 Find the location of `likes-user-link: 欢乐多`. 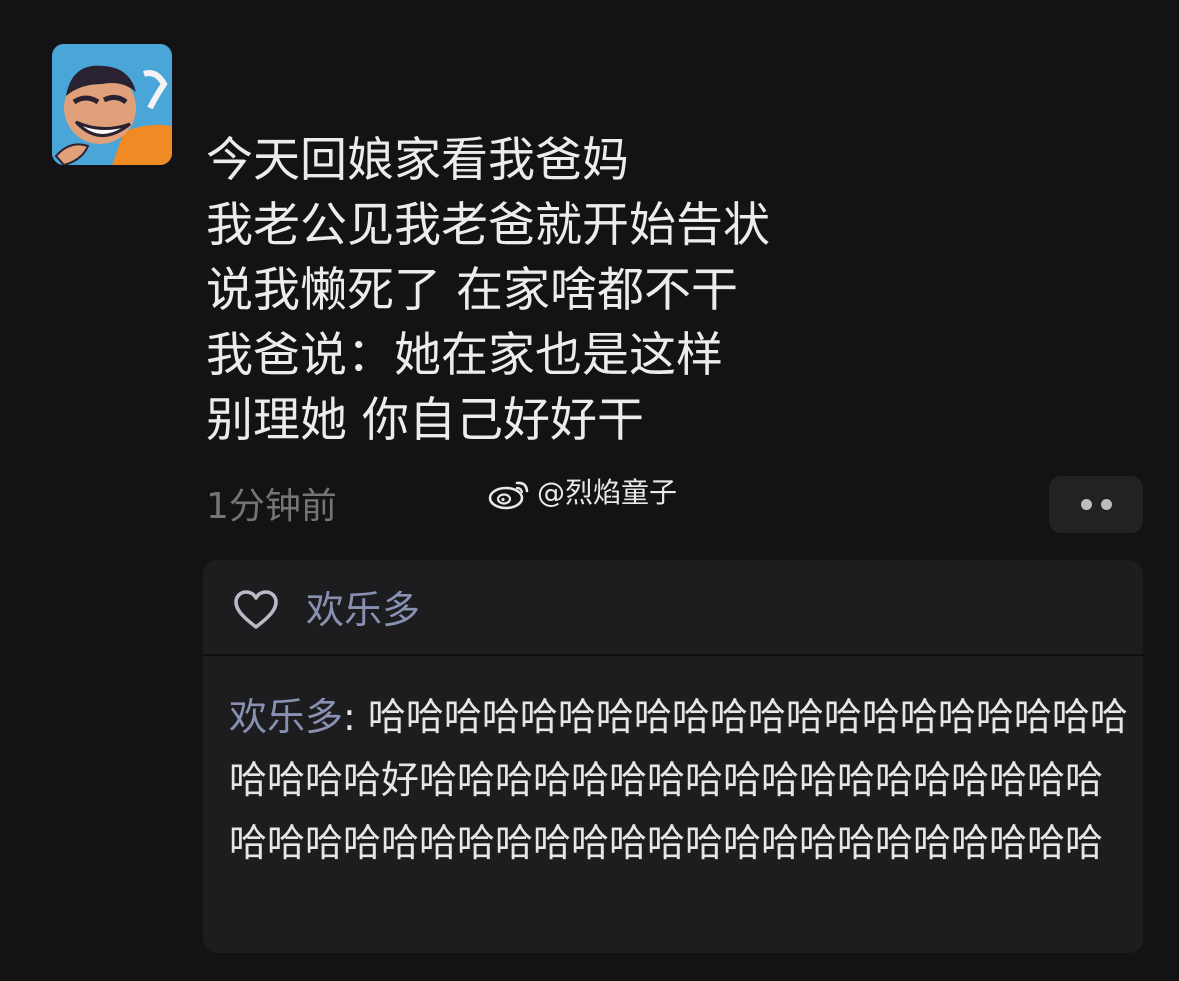

likes-user-link: 欢乐多 is located at coordinates (363, 610).